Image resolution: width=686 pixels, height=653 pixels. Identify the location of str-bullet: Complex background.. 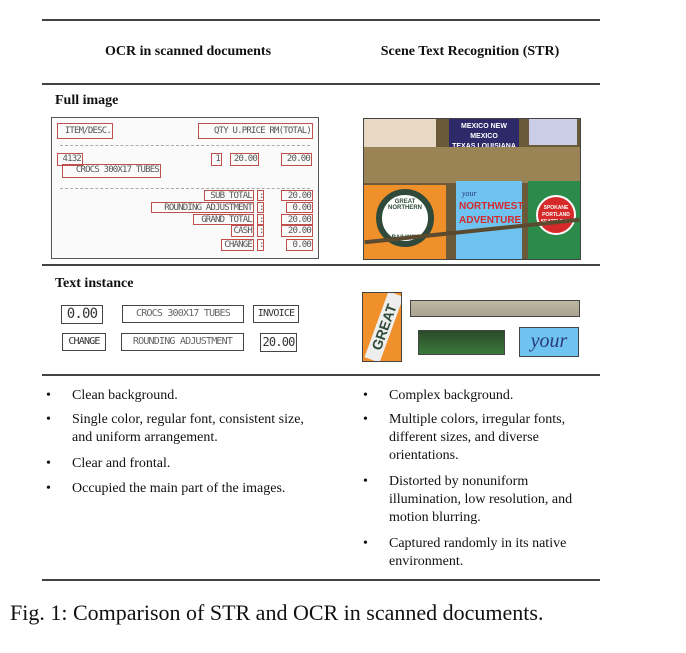
(451, 395).